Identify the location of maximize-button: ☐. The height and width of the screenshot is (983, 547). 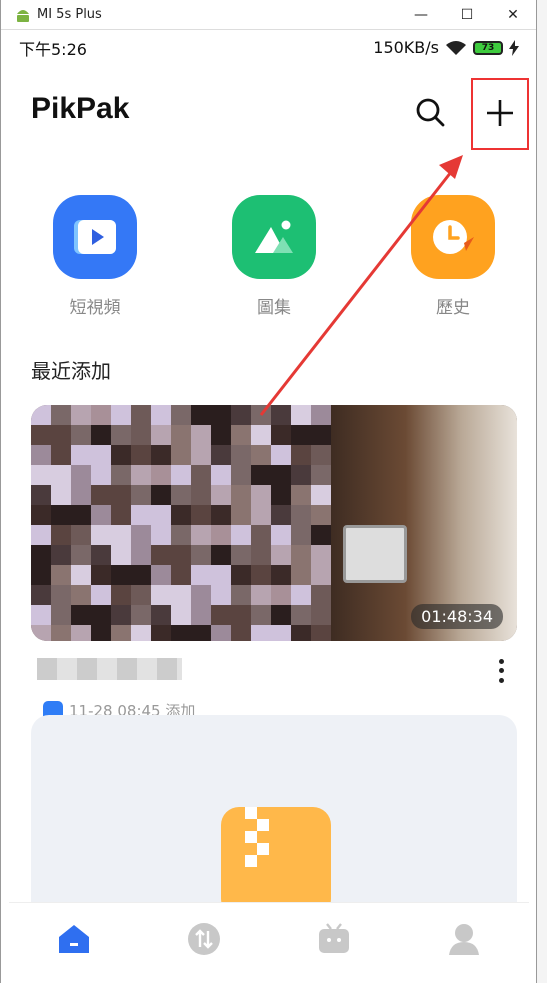
(467, 14).